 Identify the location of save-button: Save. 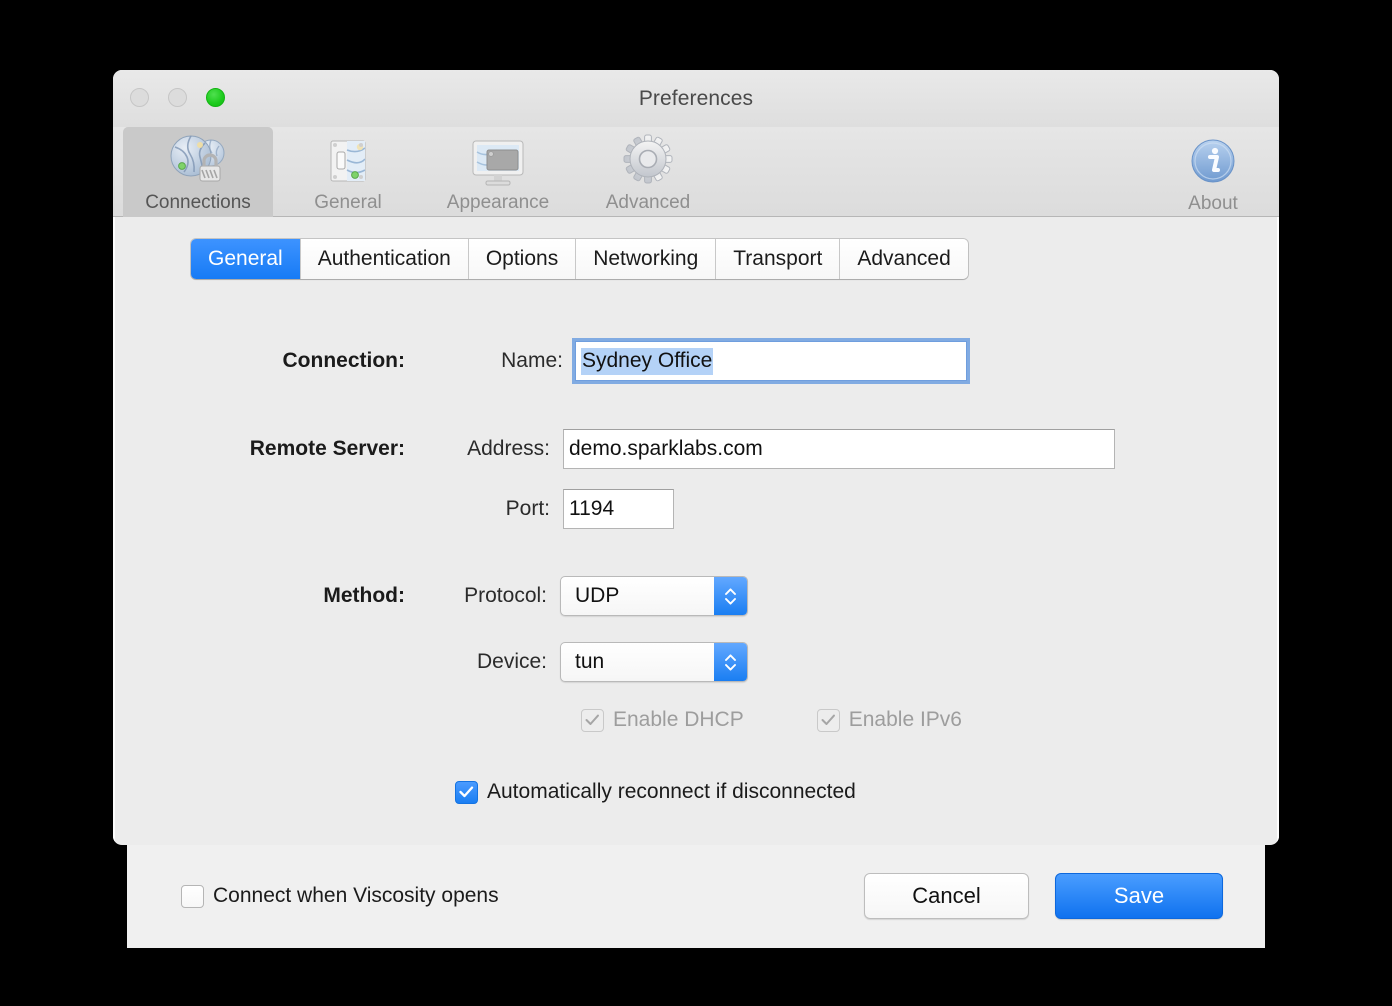
(1139, 896).